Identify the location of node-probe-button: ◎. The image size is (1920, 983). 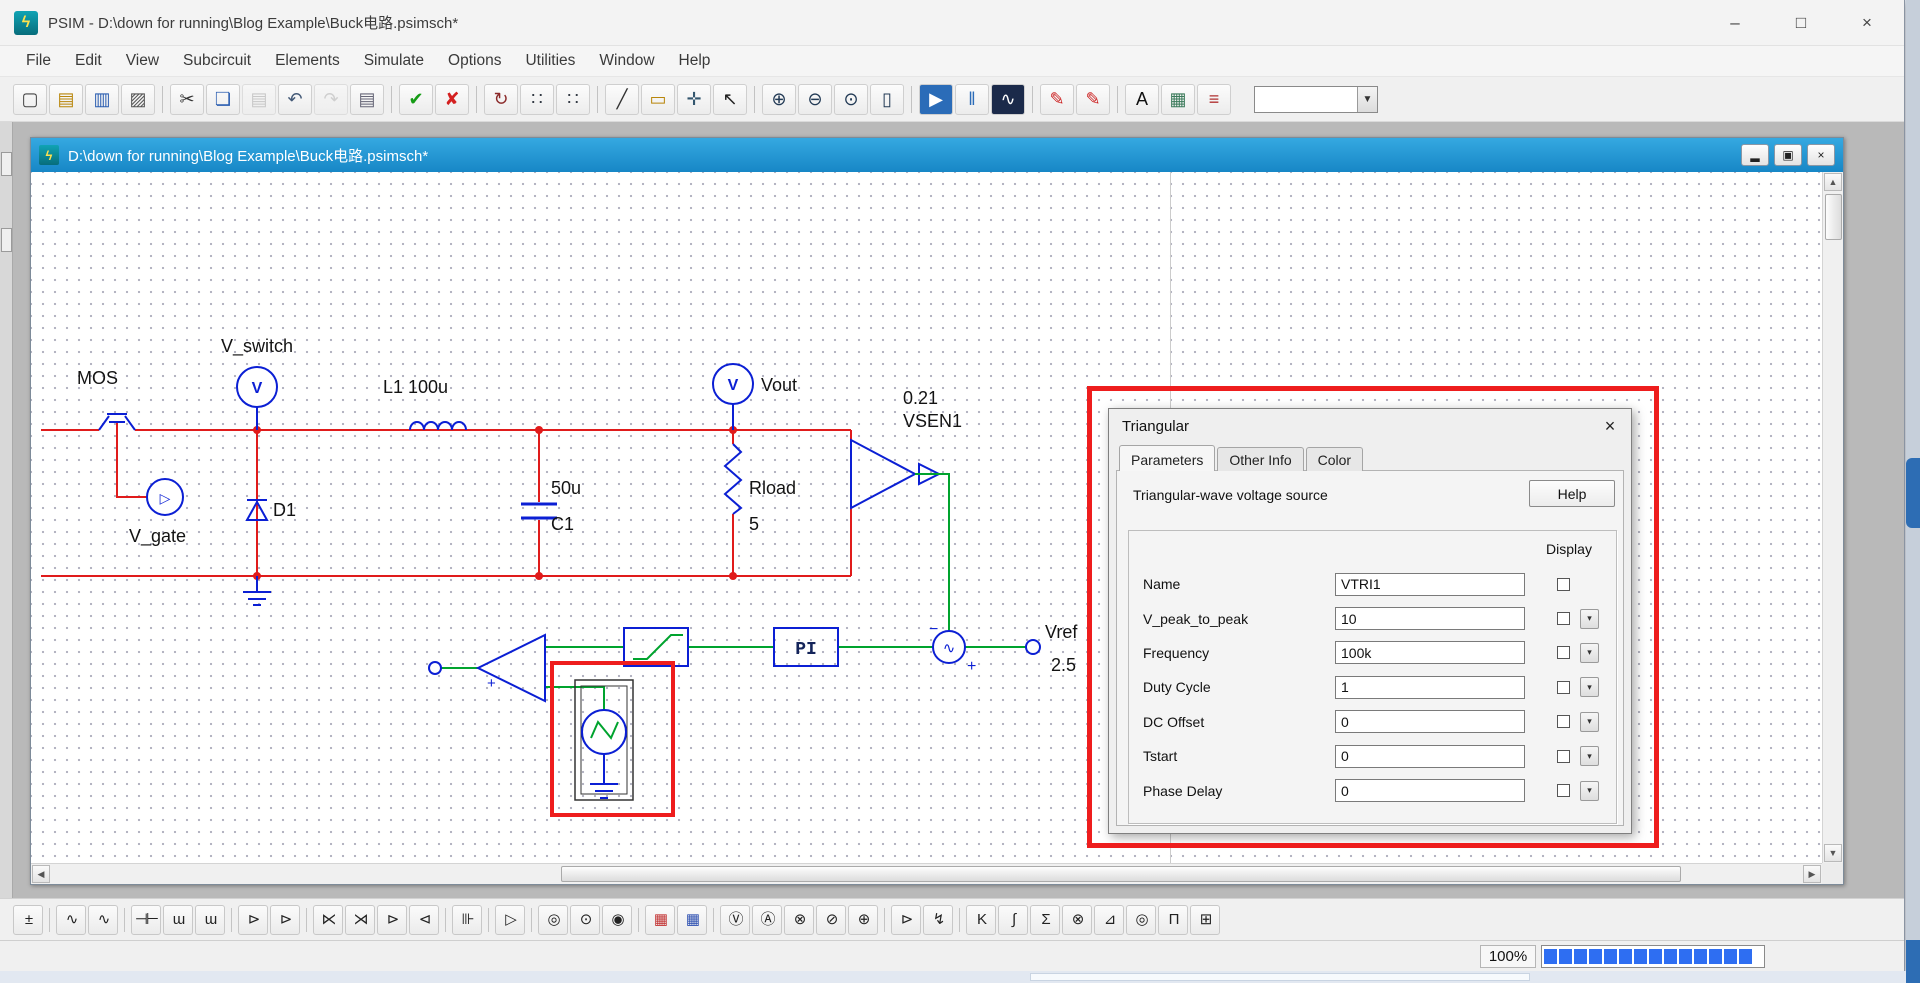
(553, 919).